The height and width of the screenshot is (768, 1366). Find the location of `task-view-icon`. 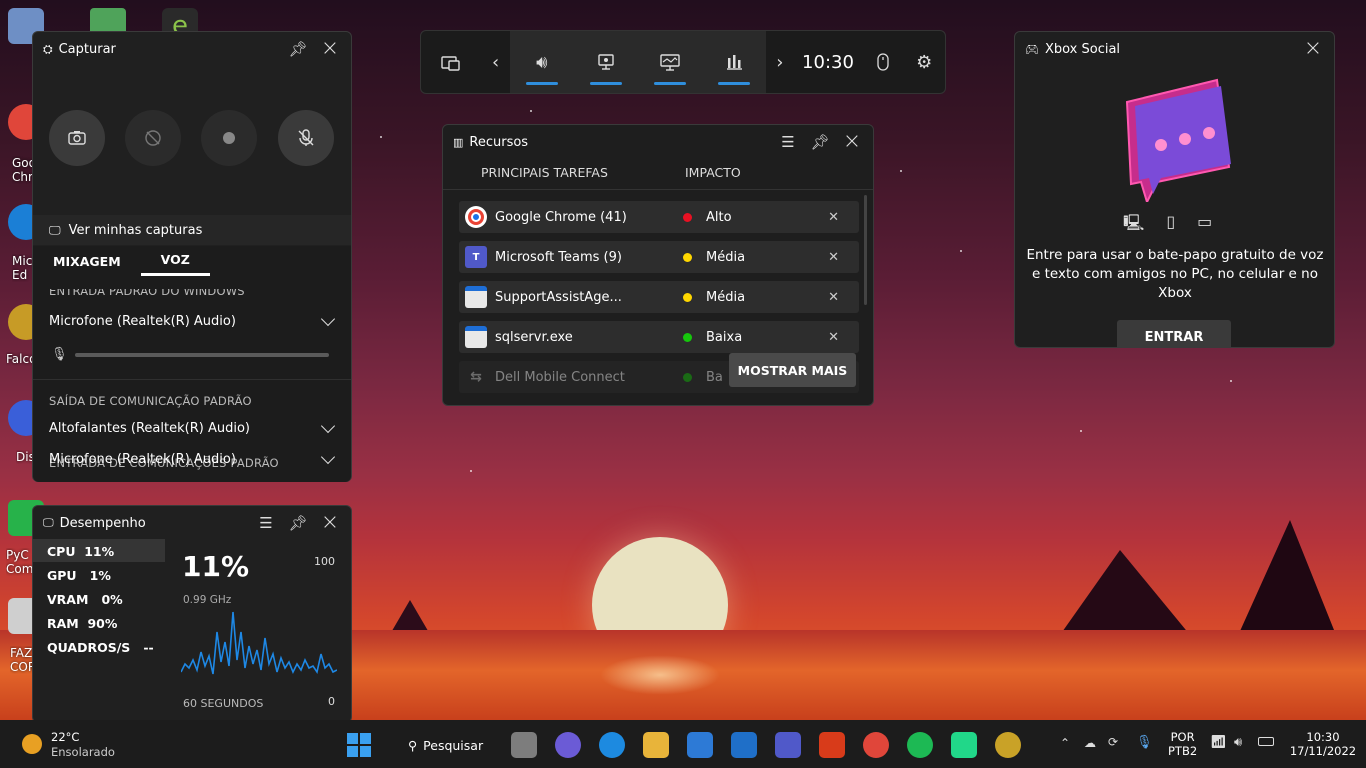

task-view-icon is located at coordinates (524, 745).